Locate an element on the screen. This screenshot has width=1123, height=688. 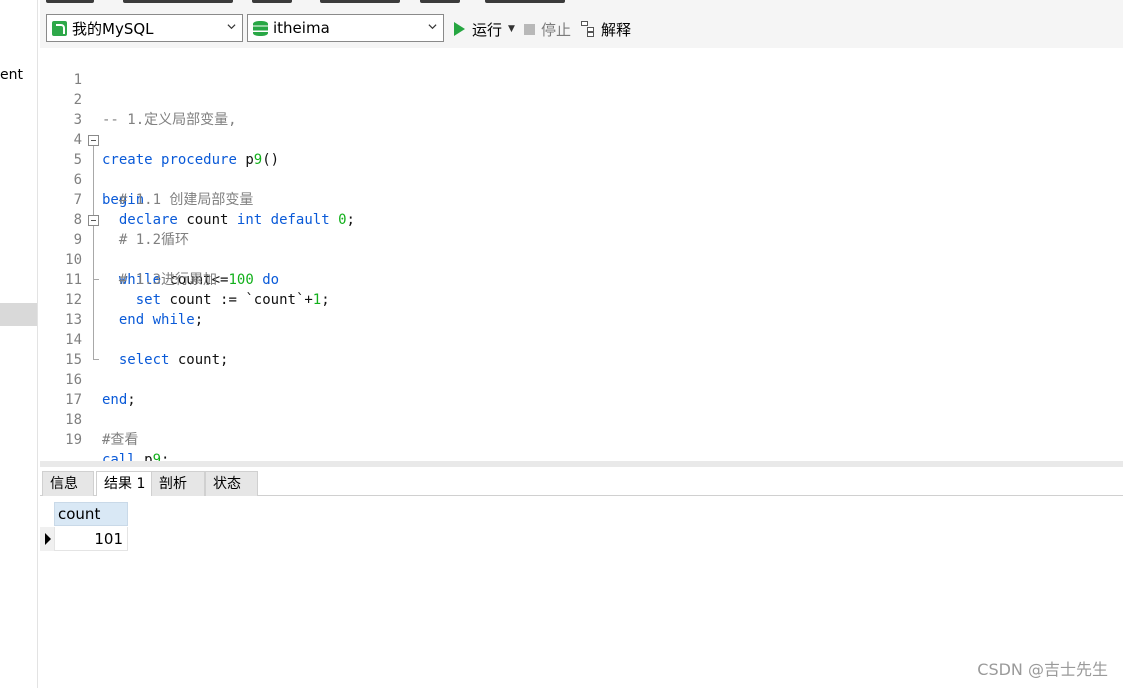
navigator-selected-row is located at coordinates (18, 314).